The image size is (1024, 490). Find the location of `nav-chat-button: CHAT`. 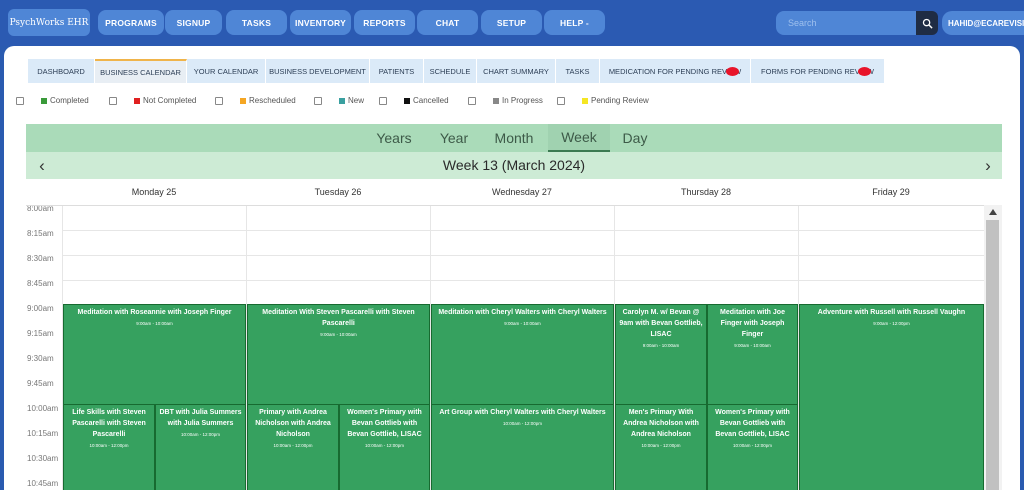

nav-chat-button: CHAT is located at coordinates (447, 22).